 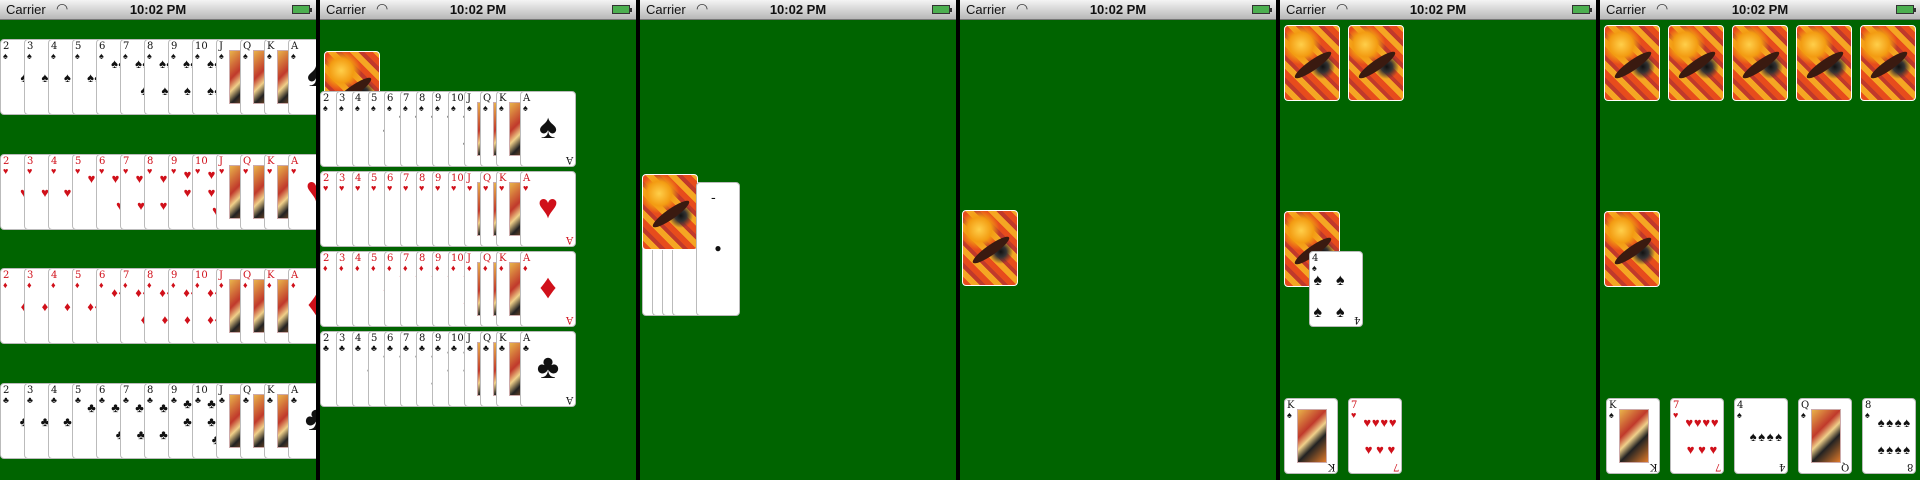 I want to click on clock: 10:02 PM, so click(x=1438, y=9).